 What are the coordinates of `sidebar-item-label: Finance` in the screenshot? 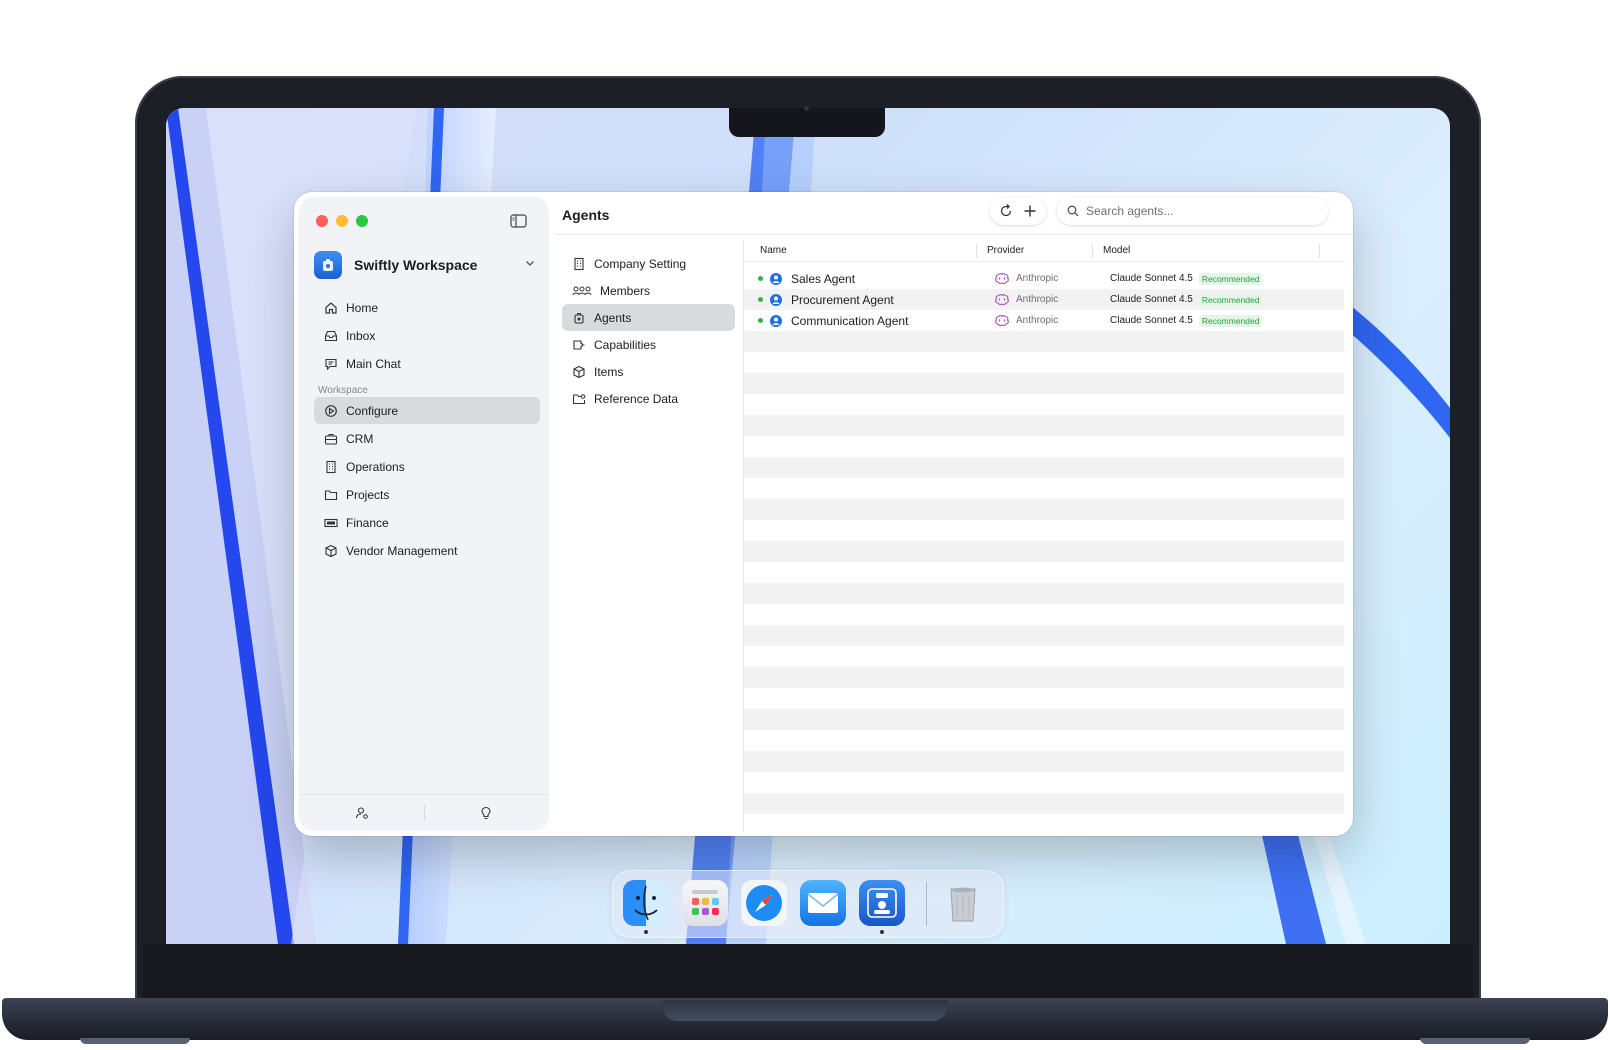 It's located at (367, 522).